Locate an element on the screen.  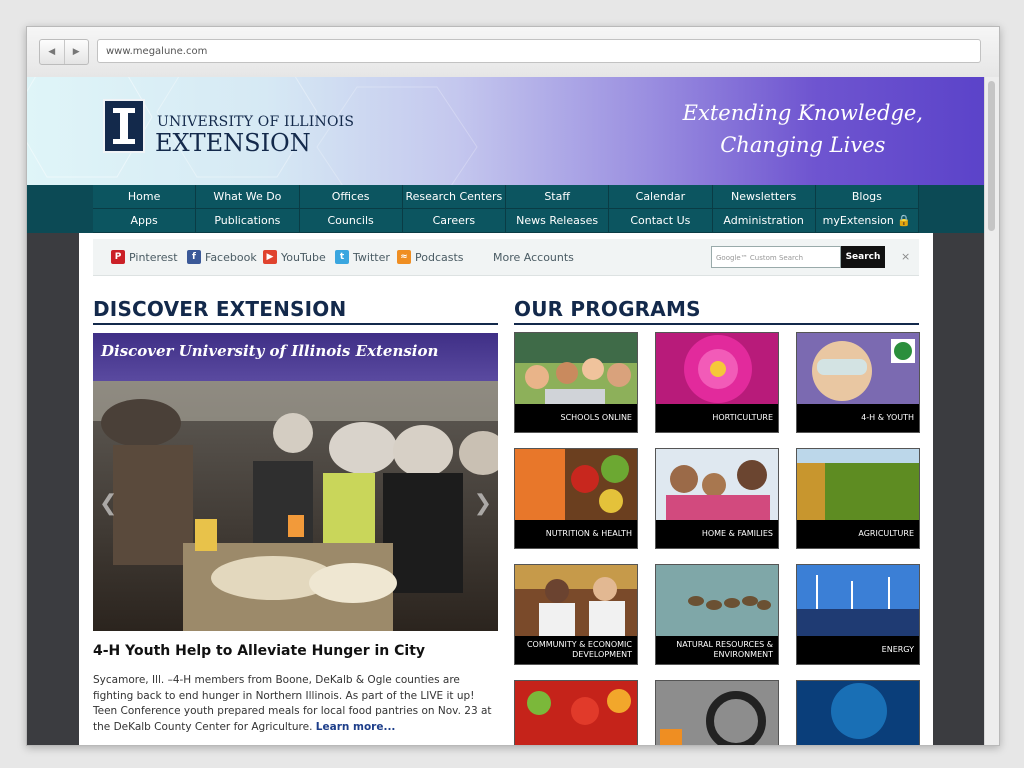
program-tile-agriculture: AGRICULTURE is located at coordinates (858, 498).